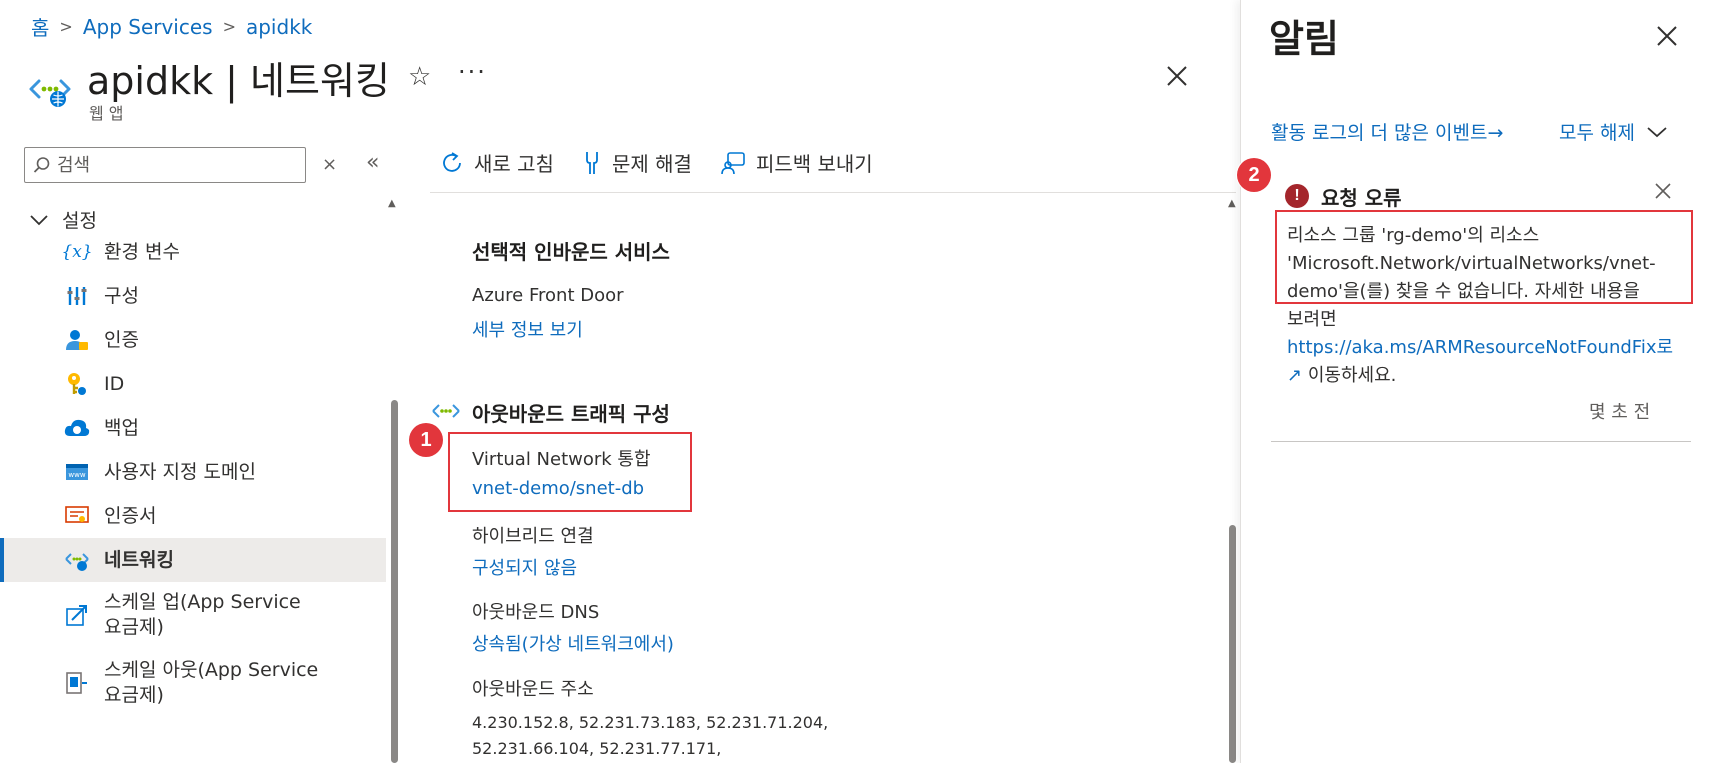  Describe the element at coordinates (193, 340) in the screenshot. I see `sidebar-item-auth: 인증` at that location.